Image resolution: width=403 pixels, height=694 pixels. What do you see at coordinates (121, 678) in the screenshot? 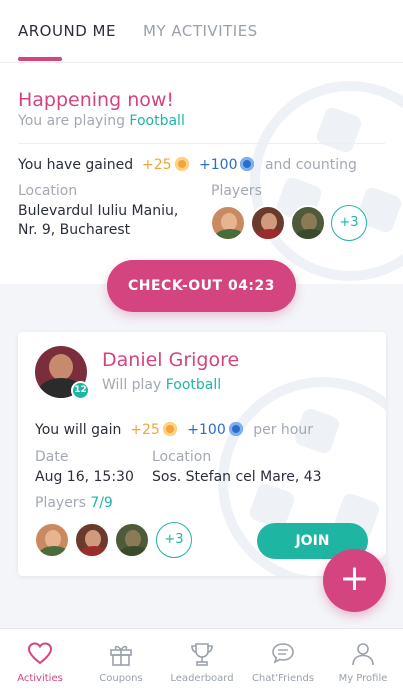
I see `nav-label: Coupons` at bounding box center [121, 678].